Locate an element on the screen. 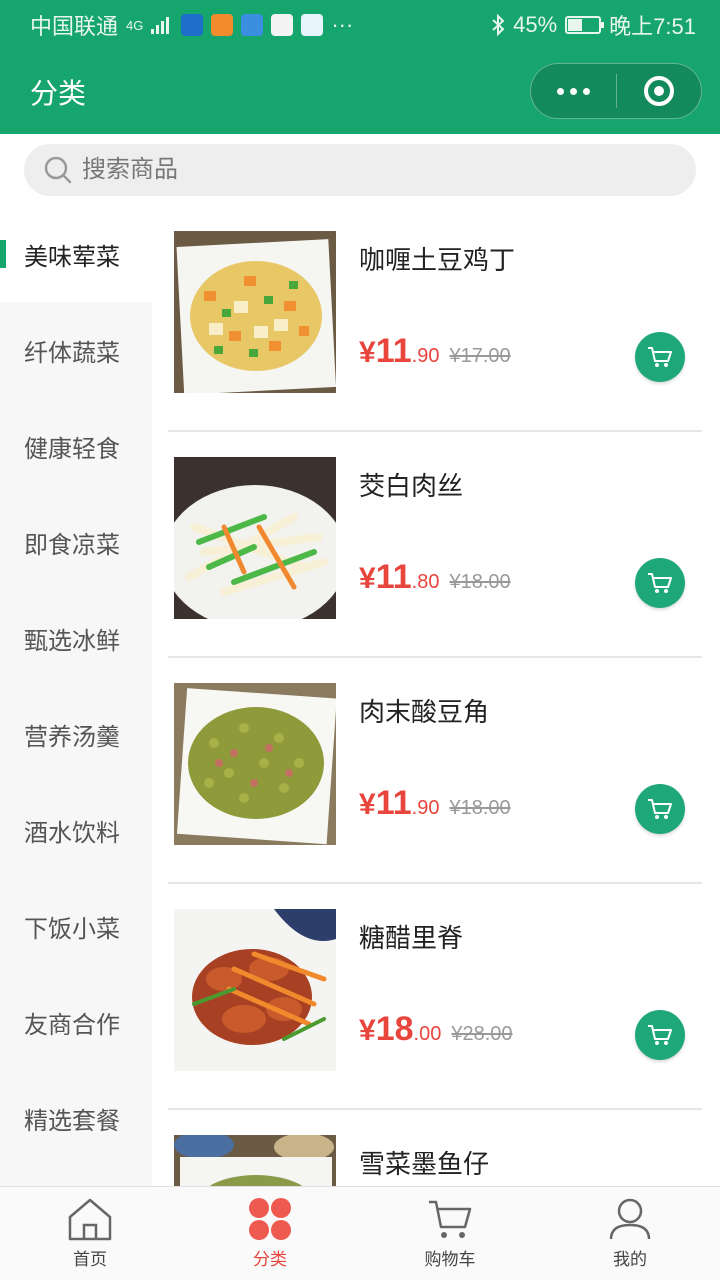 The height and width of the screenshot is (1280, 720). product-price: ¥11.90 ¥17.00 is located at coordinates (435, 351).